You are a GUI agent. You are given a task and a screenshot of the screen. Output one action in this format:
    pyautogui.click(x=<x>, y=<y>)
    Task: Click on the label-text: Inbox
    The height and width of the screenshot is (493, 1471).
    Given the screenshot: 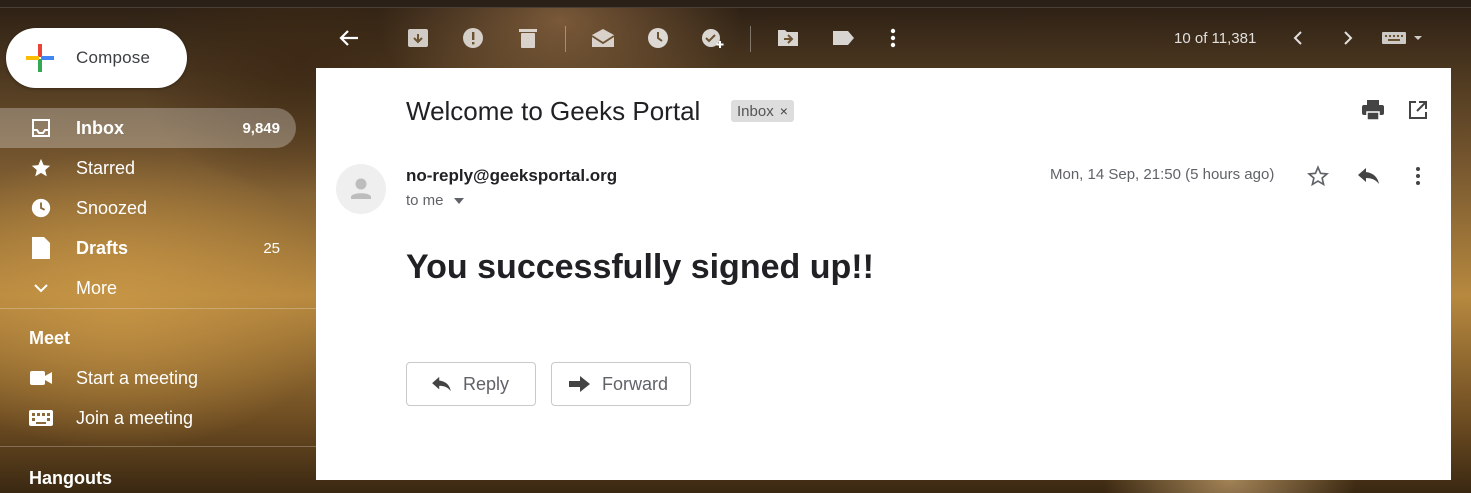 What is the action you would take?
    pyautogui.click(x=755, y=111)
    